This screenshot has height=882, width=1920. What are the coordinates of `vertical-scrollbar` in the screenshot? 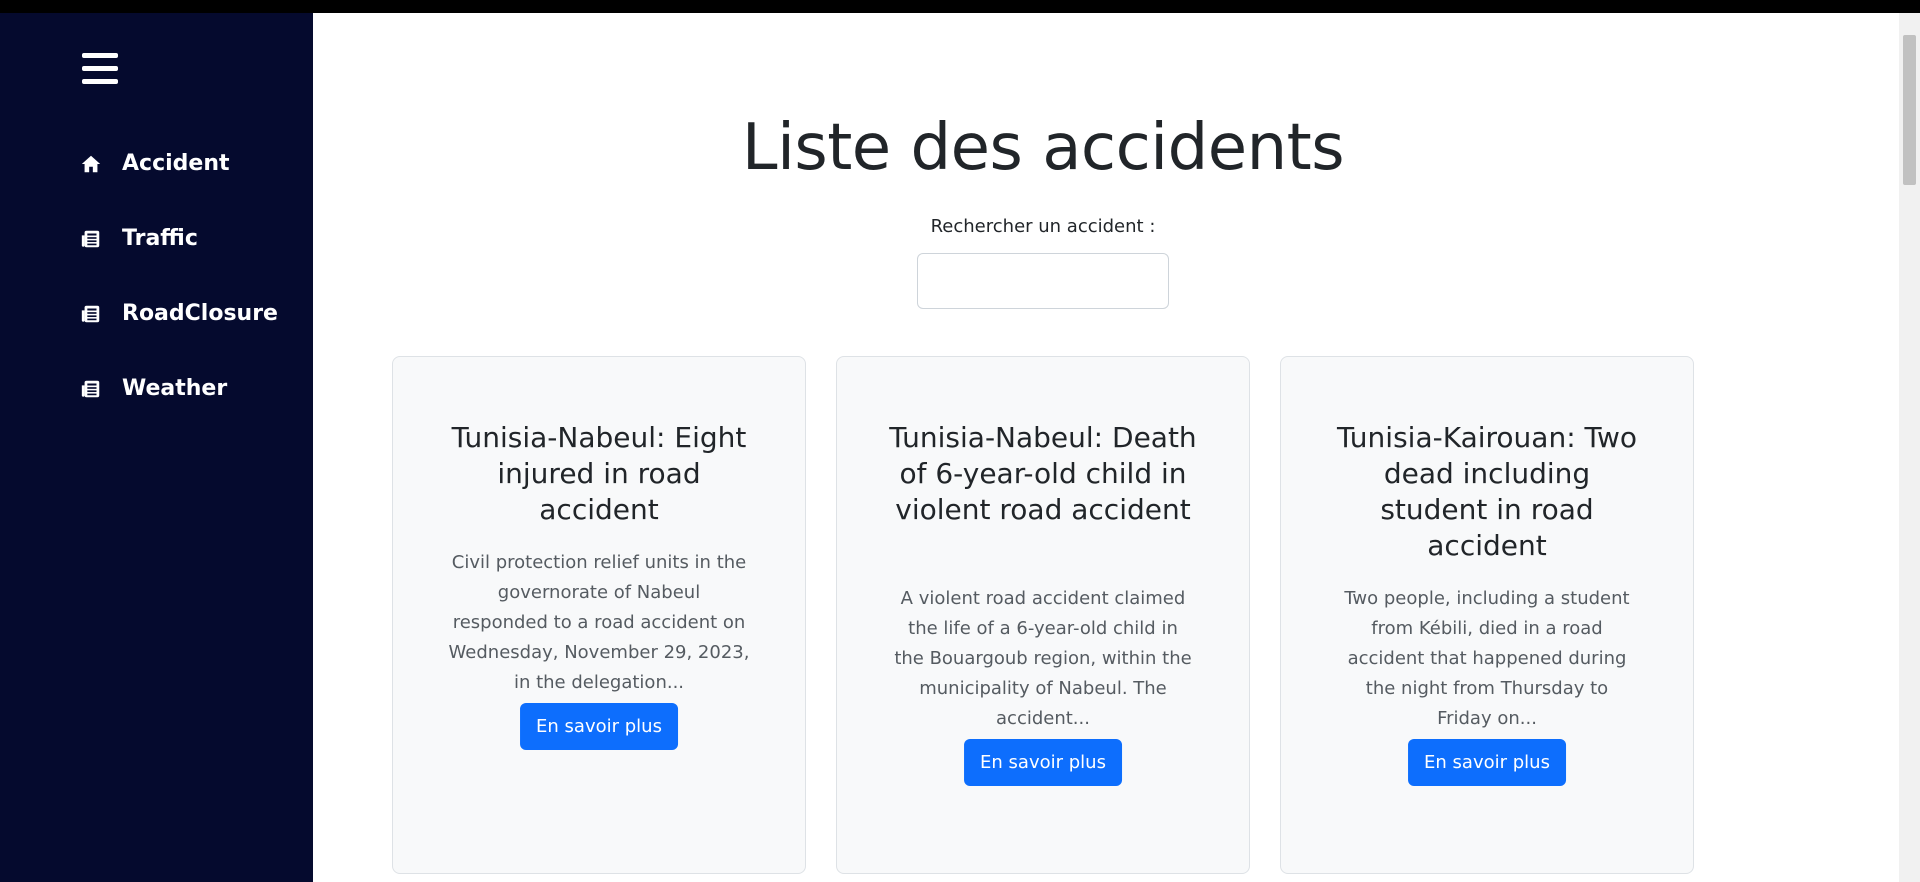 It's located at (1909, 447).